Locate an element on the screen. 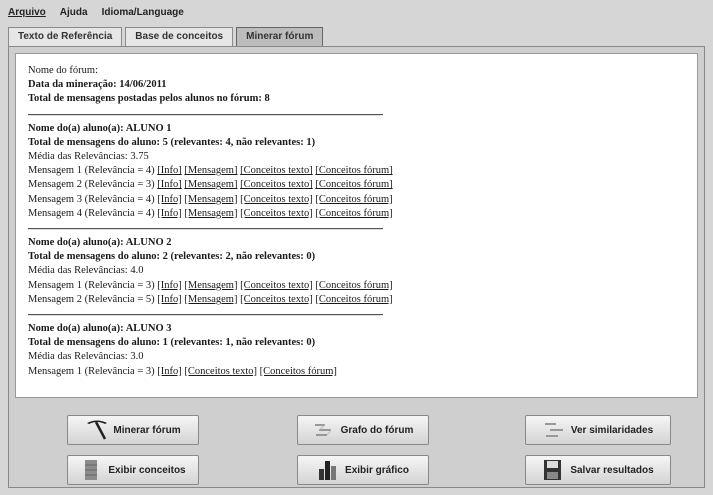  message-label: Mensagem 2 (Relevância = 3) is located at coordinates (91, 185).